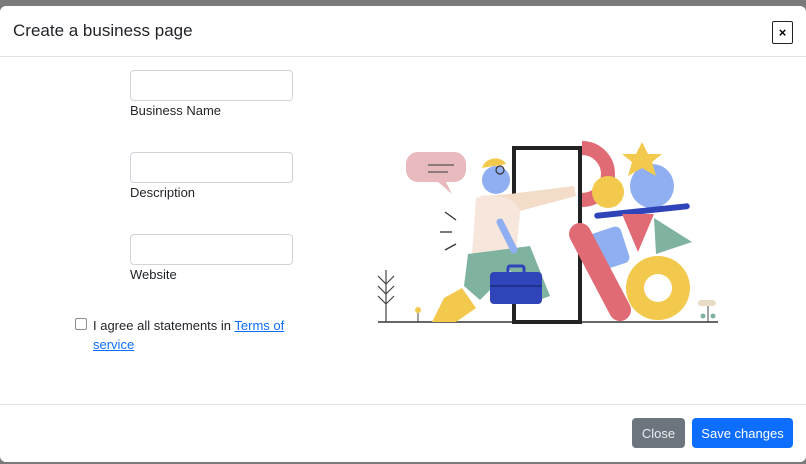  Describe the element at coordinates (153, 274) in the screenshot. I see `website-label: Website` at that location.